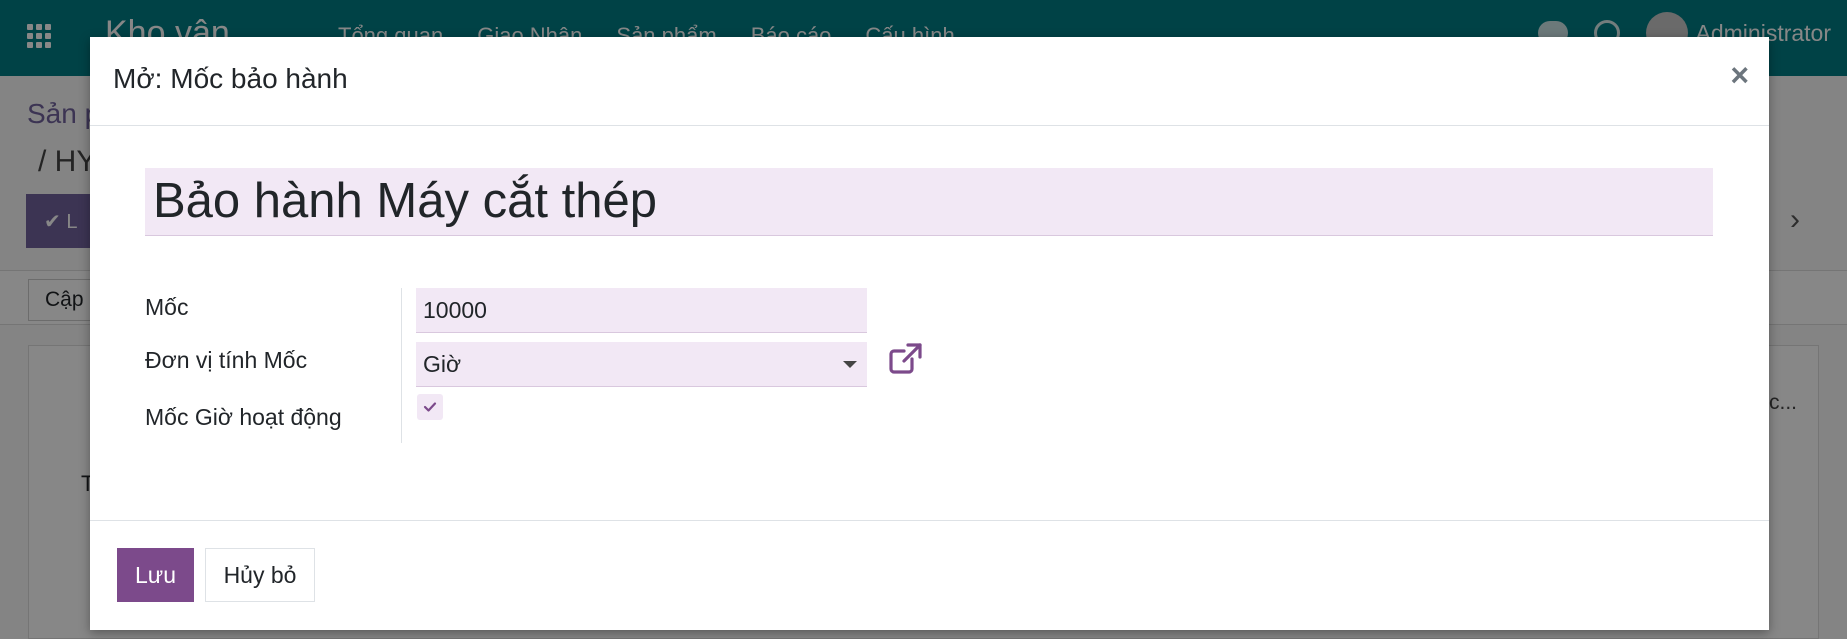  I want to click on modal-header: Mở: Mốc bảo hành ×, so click(929, 81).